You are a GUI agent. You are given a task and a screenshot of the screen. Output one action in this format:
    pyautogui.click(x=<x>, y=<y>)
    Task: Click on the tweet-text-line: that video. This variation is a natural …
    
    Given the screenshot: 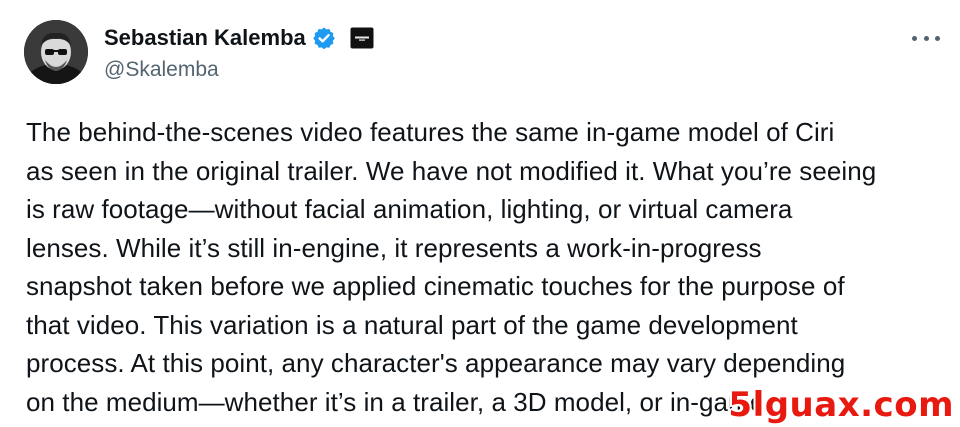 What is the action you would take?
    pyautogui.click(x=412, y=324)
    